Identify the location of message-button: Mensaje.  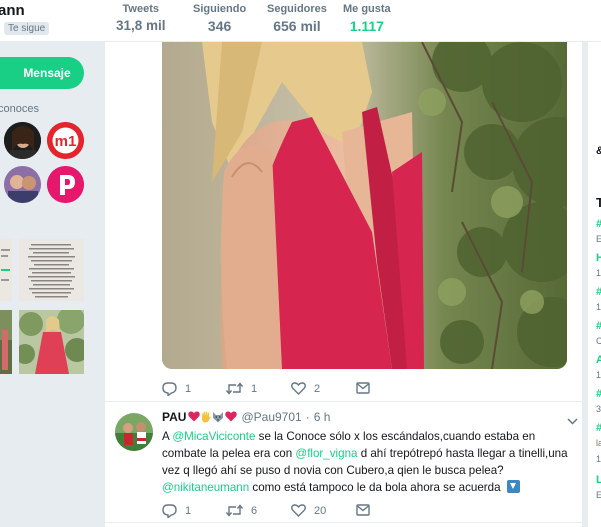
(42, 73).